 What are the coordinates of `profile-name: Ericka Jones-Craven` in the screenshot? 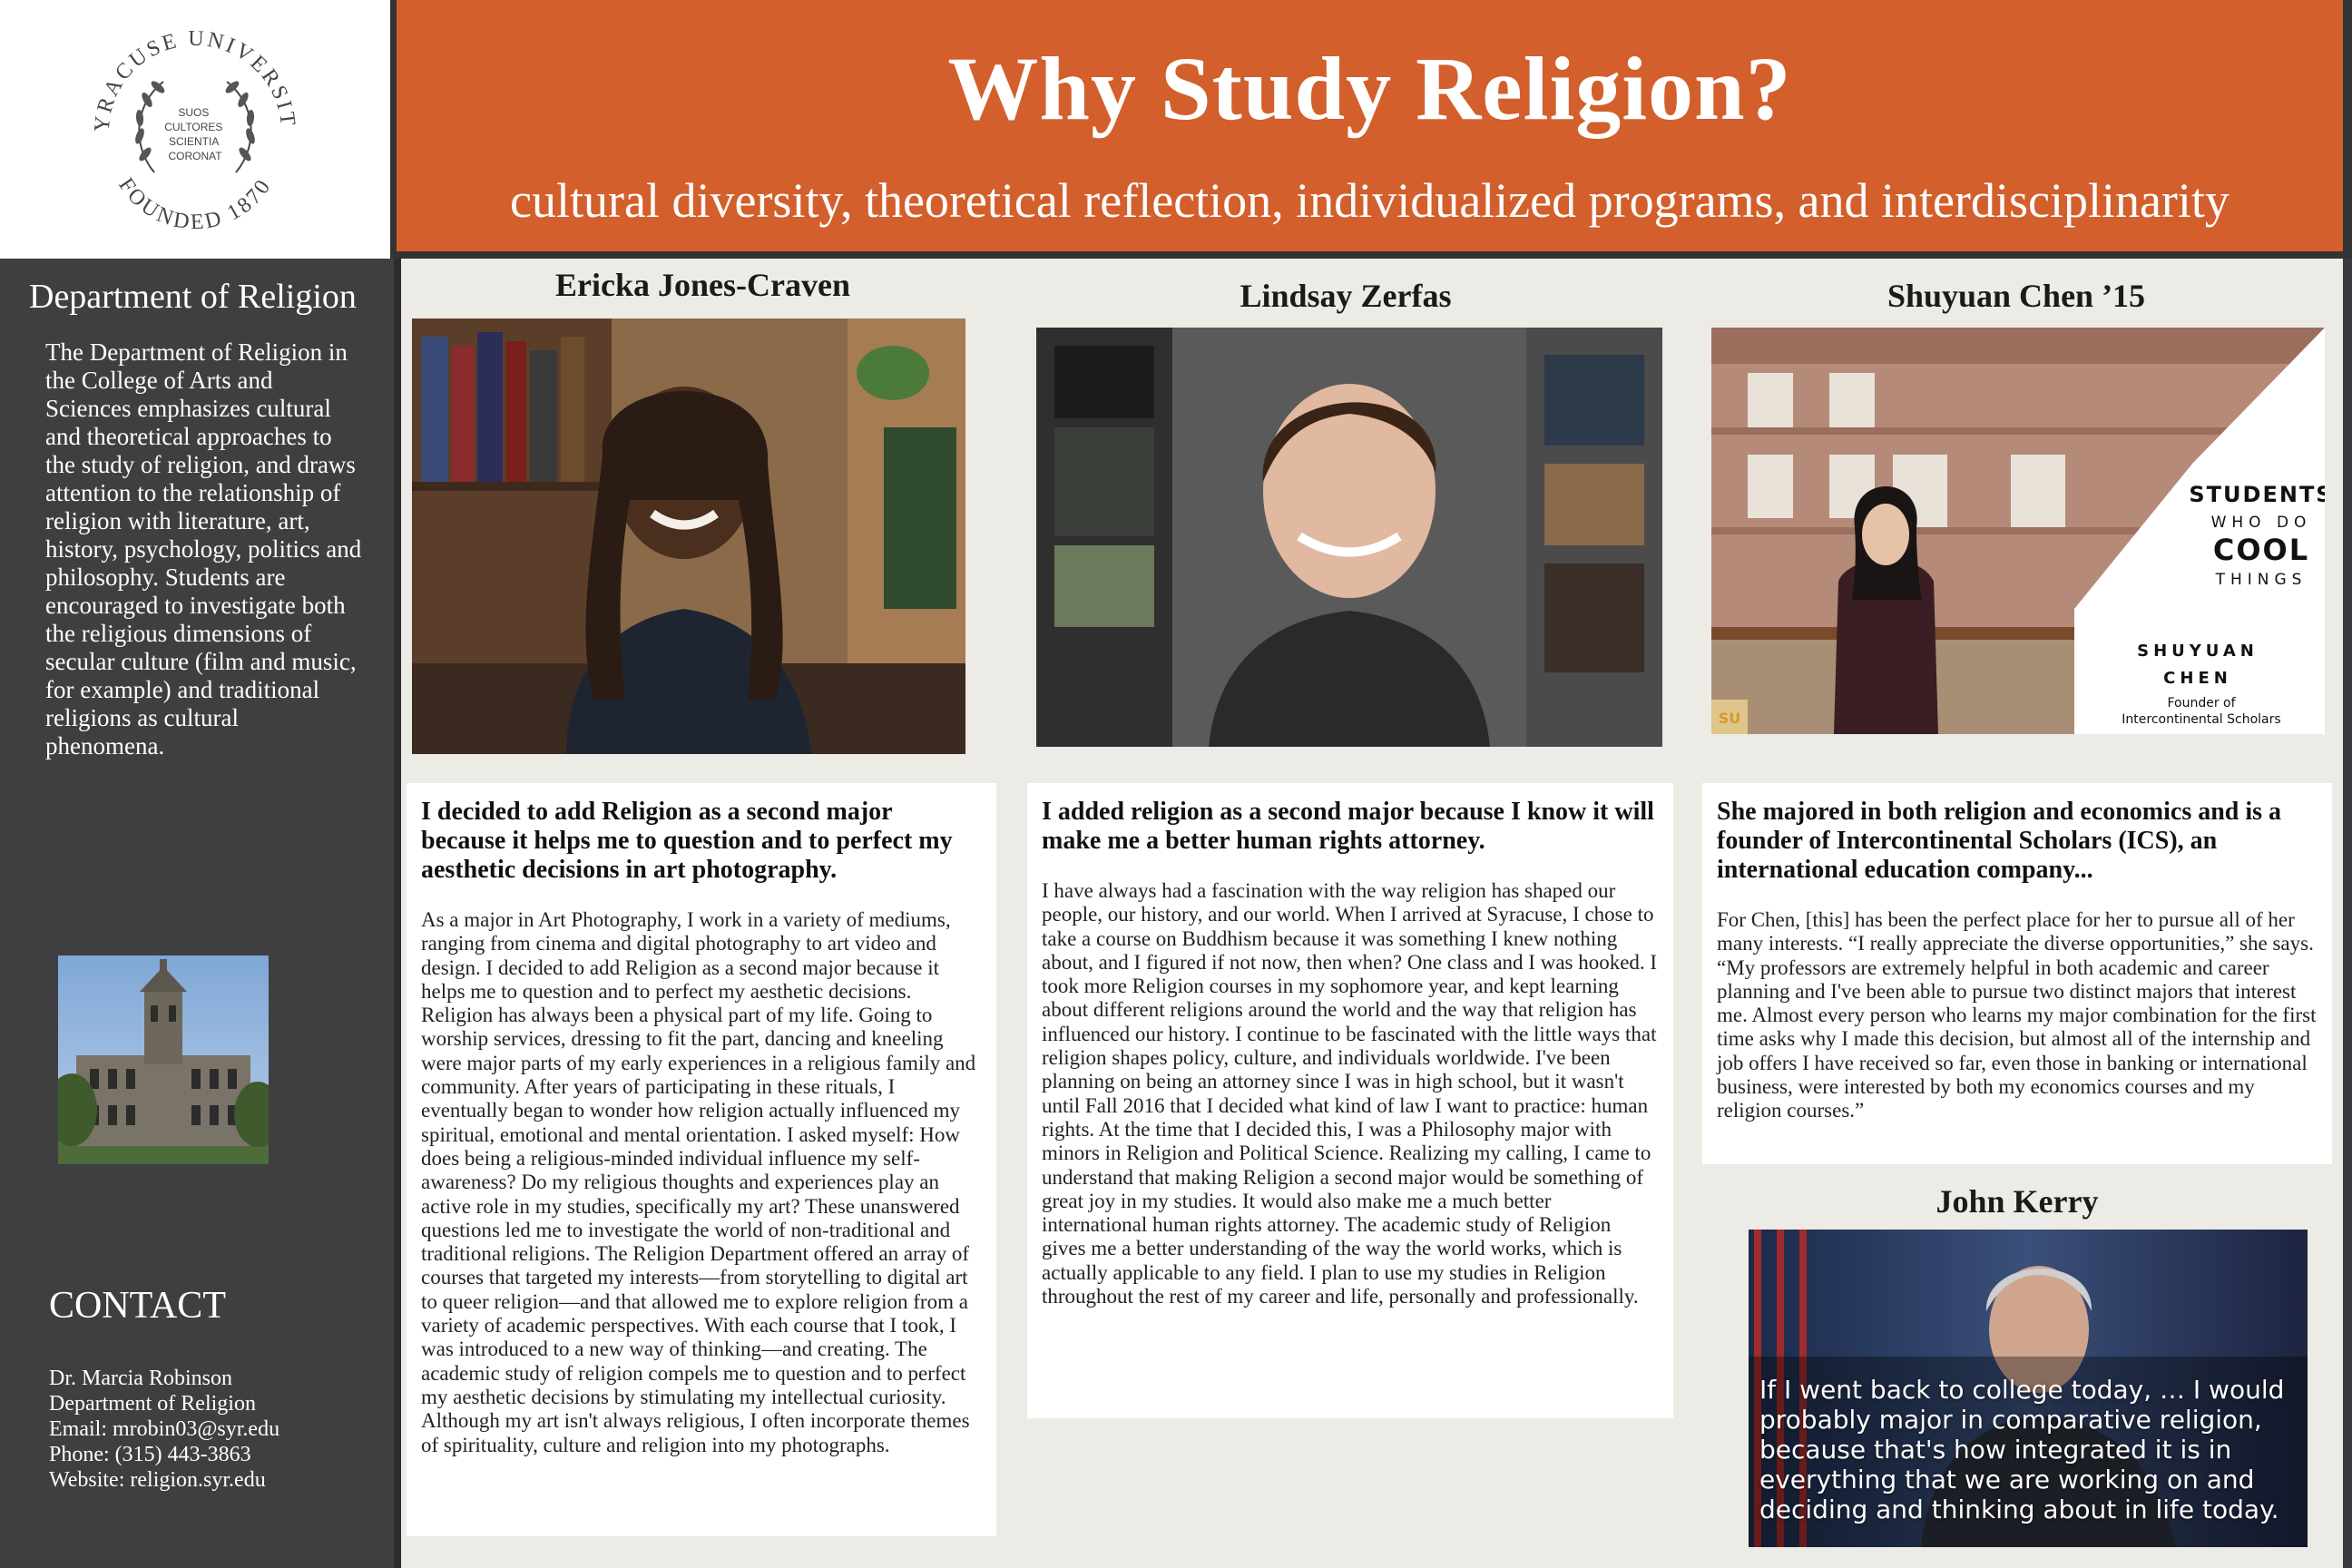 It's located at (702, 285).